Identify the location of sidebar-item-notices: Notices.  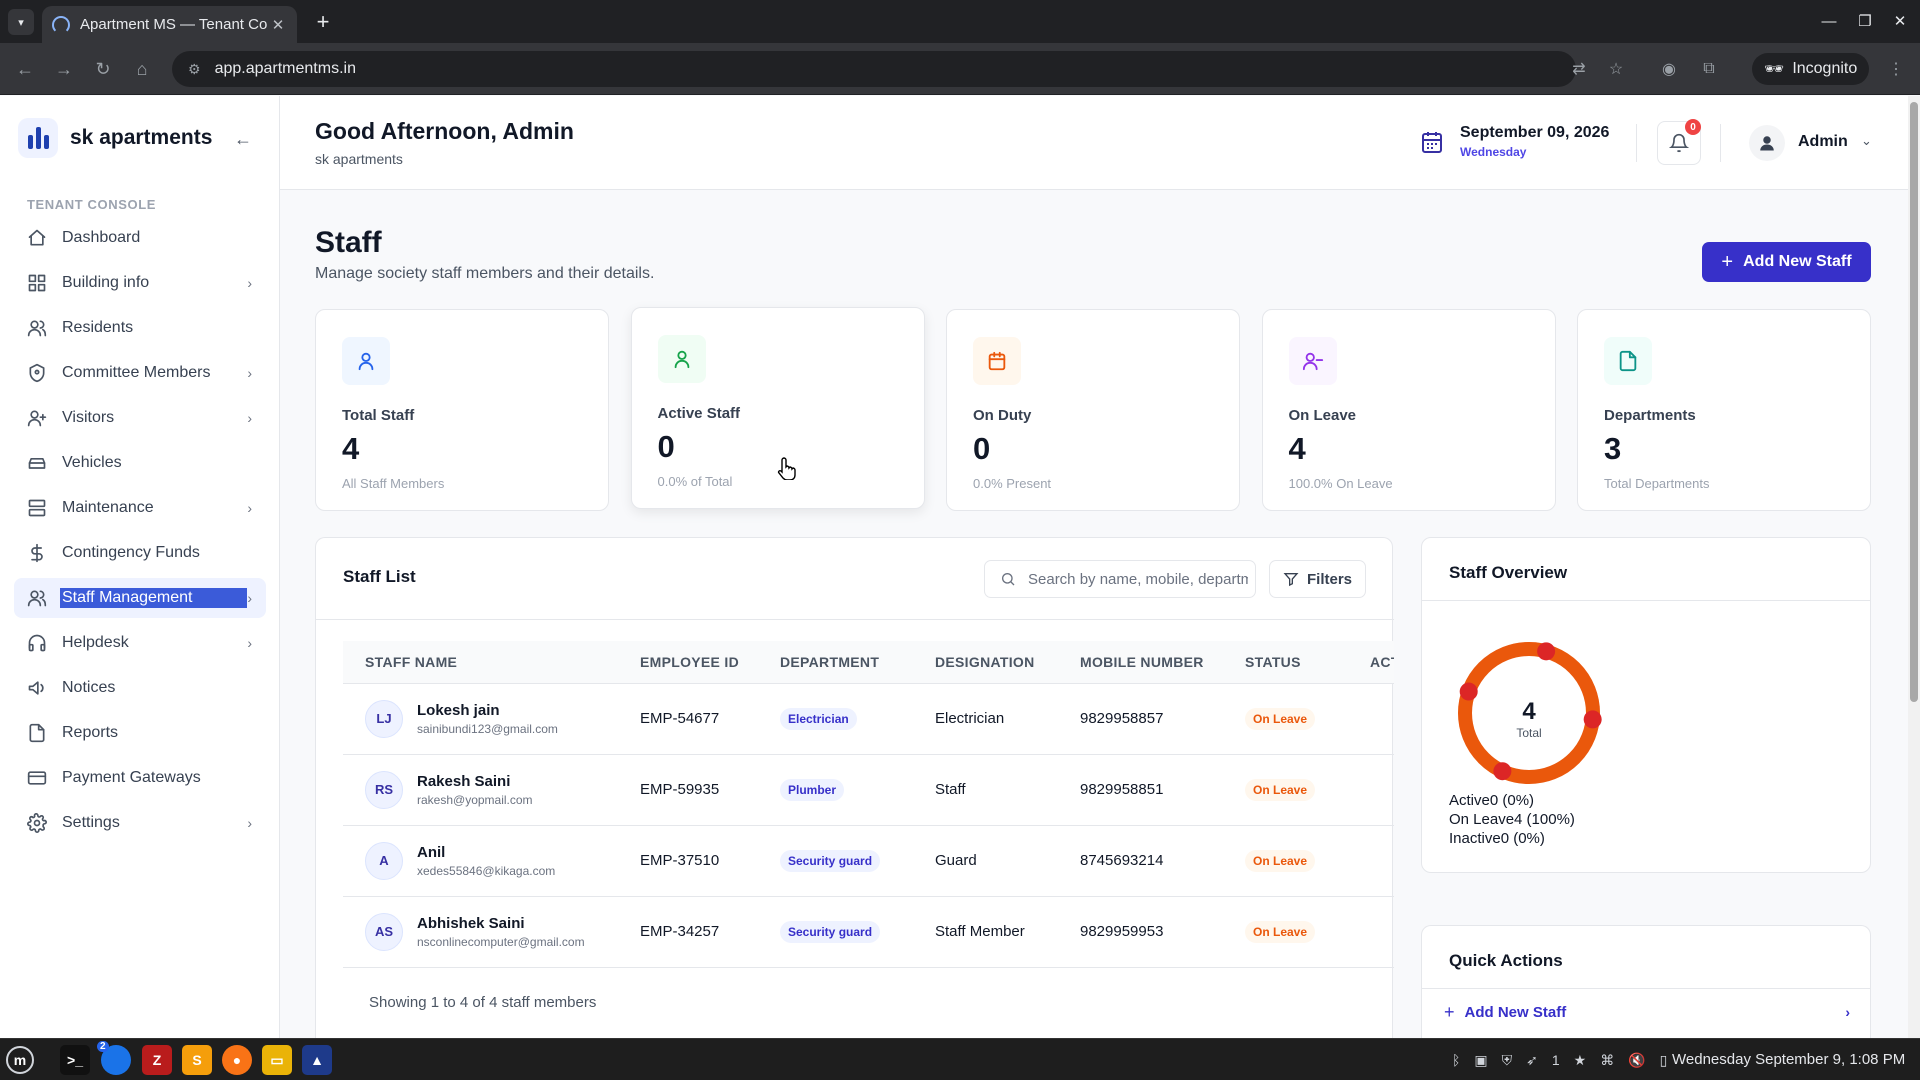
(140, 688).